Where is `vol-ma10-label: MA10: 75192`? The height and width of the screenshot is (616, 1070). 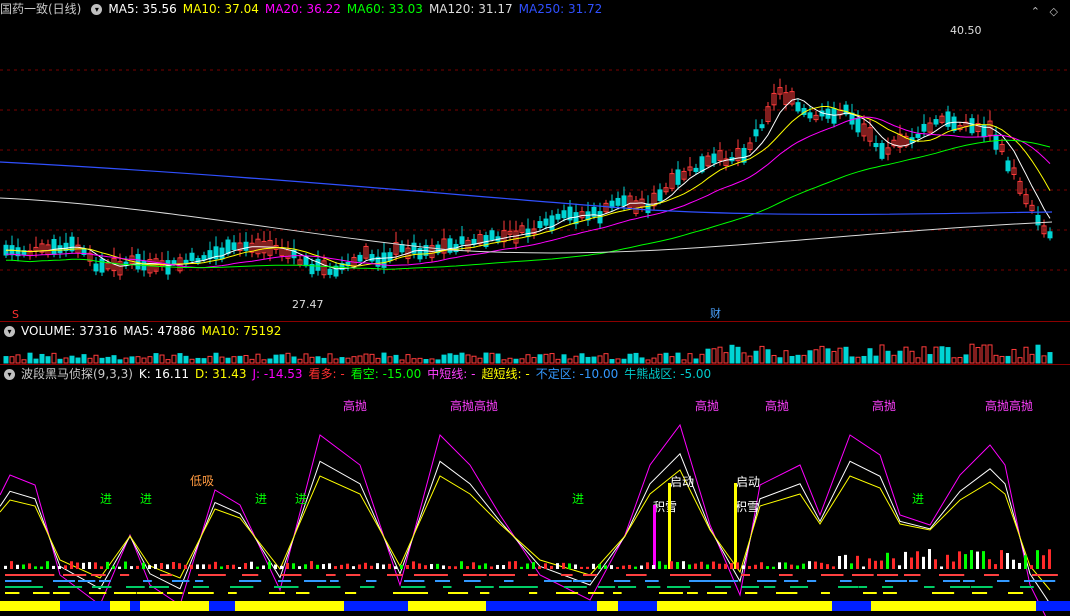 vol-ma10-label: MA10: 75192 is located at coordinates (241, 331).